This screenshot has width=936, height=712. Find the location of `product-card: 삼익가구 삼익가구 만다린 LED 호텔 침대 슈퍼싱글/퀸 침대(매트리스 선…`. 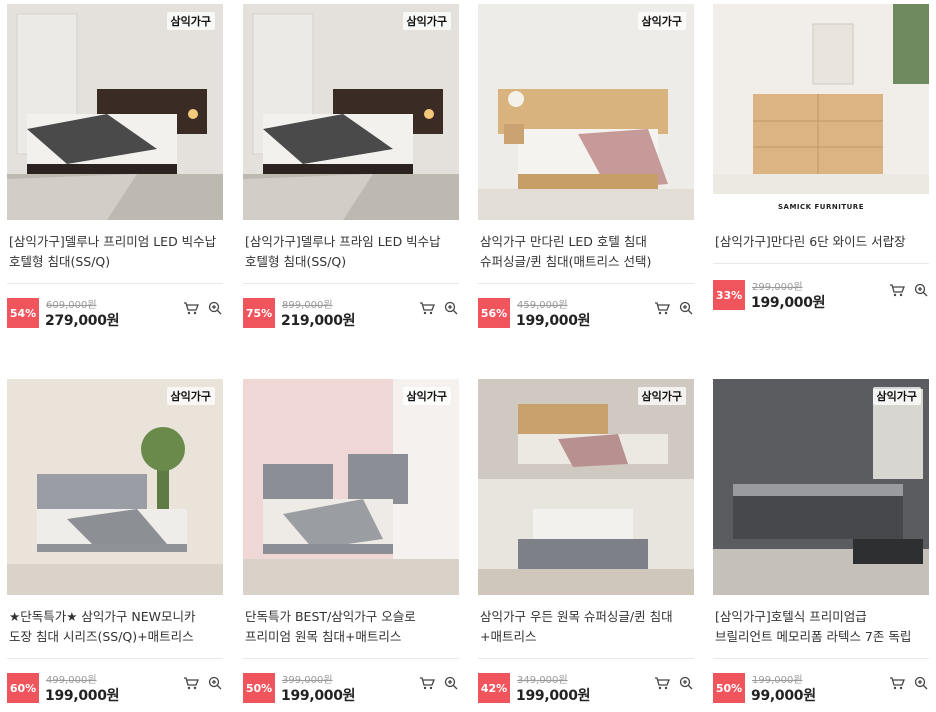

product-card: 삼익가구 삼익가구 만다린 LED 호텔 침대 슈퍼싱글/퀸 침대(매트리스 선… is located at coordinates (586, 166).